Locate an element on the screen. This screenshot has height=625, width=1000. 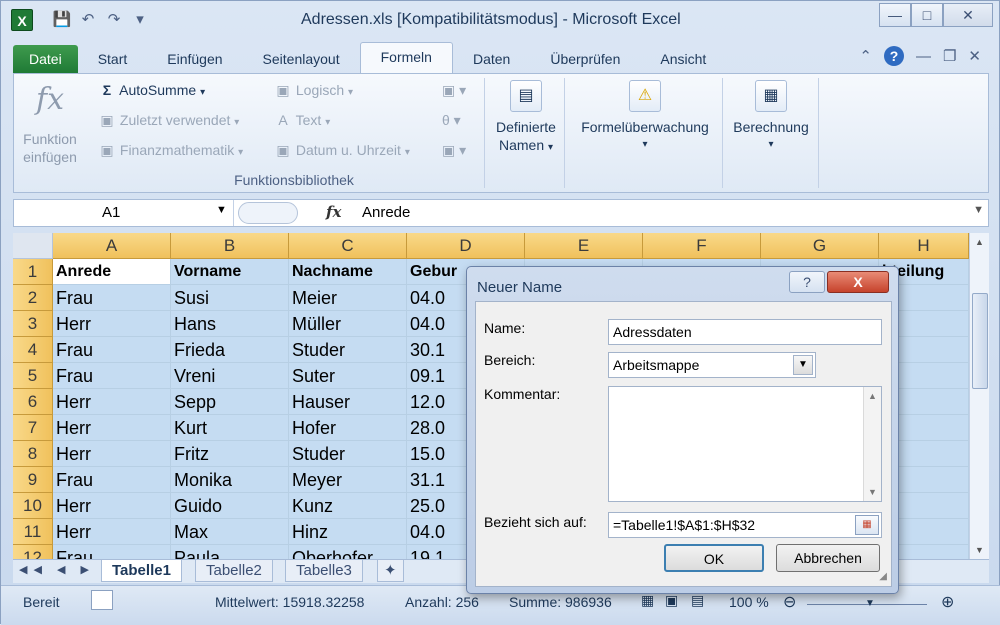
grid-cell: Max is located at coordinates (230, 532).